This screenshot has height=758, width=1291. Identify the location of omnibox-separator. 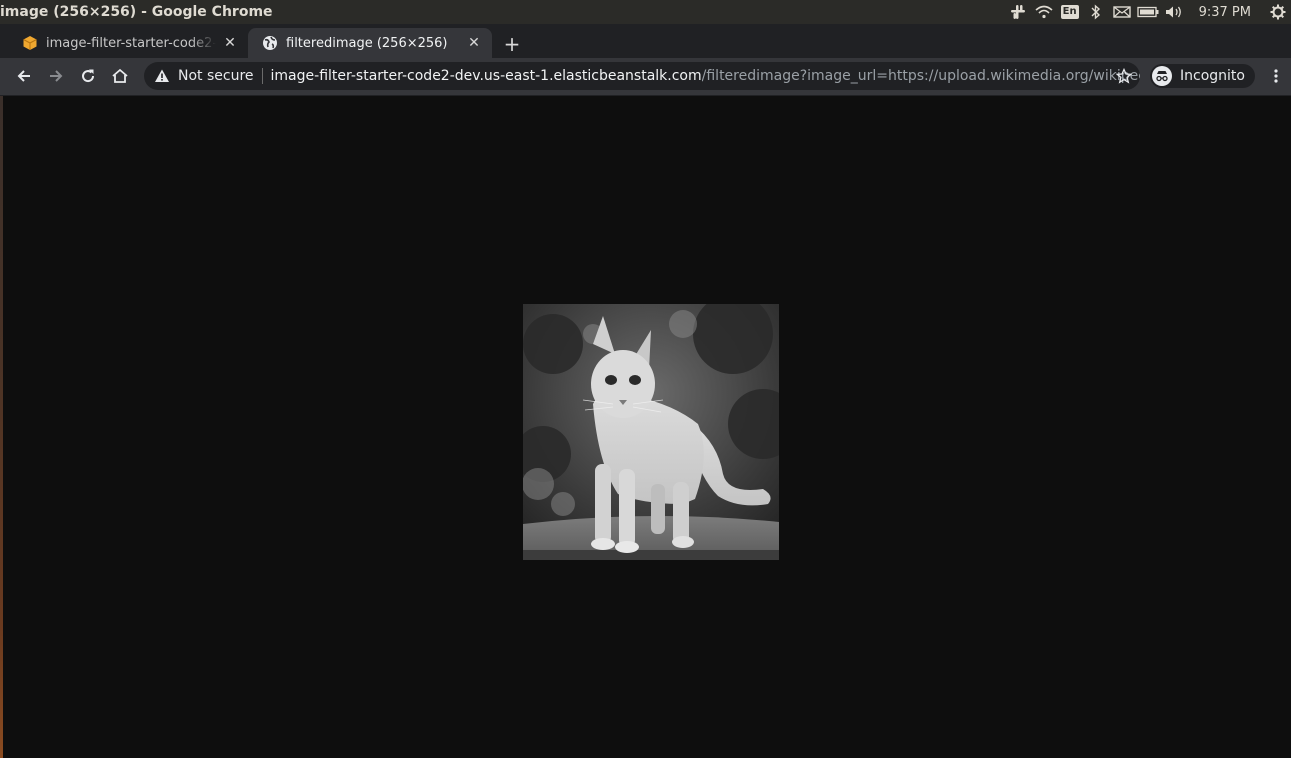
(262, 76).